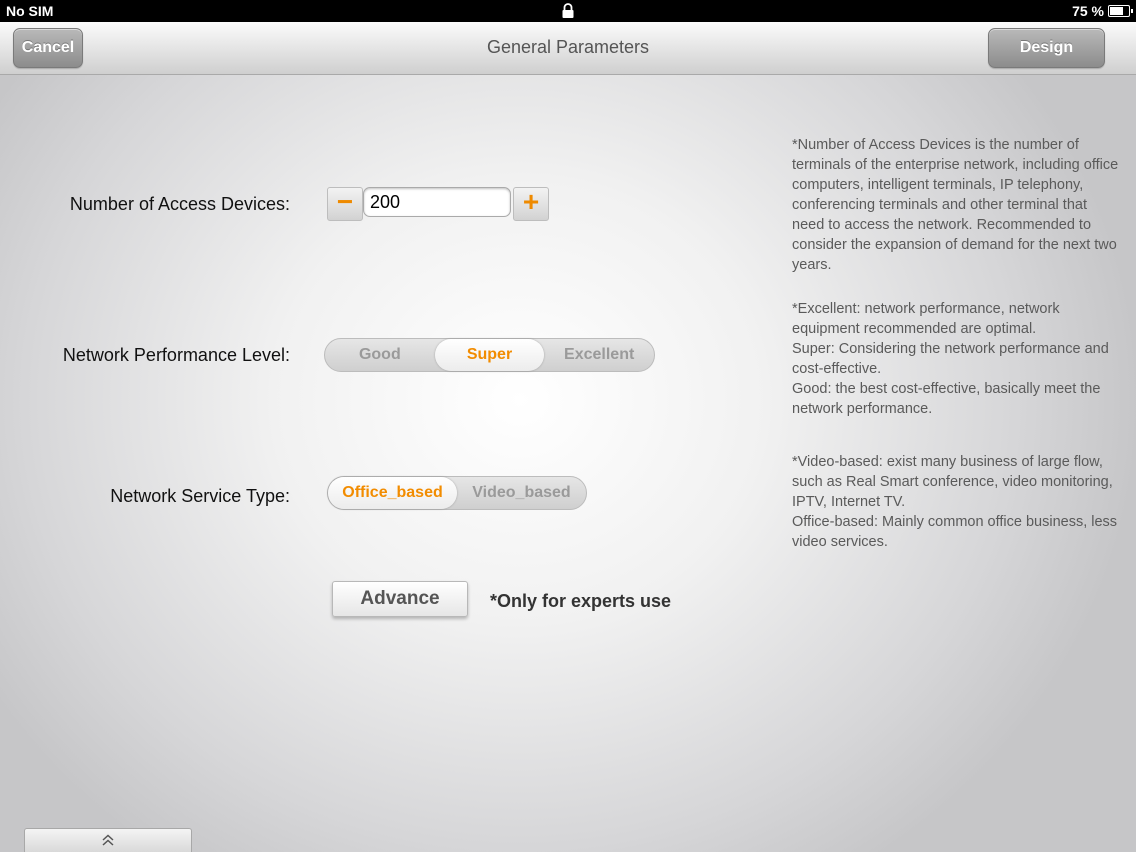  What do you see at coordinates (30, 11) in the screenshot?
I see `carrier-text: No SIM` at bounding box center [30, 11].